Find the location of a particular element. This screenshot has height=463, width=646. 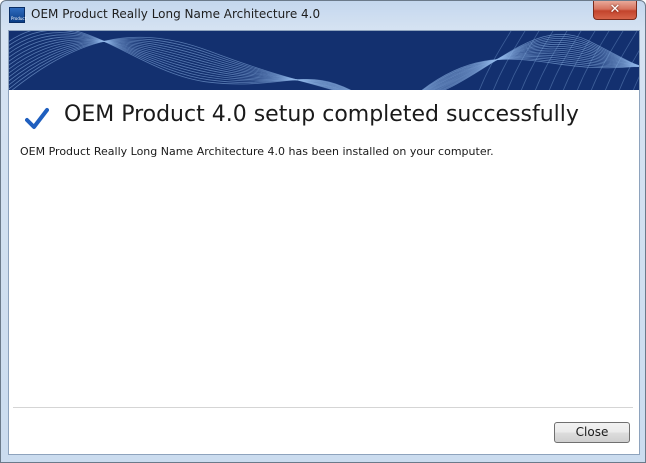

banner-wave-graphic is located at coordinates (324, 60).